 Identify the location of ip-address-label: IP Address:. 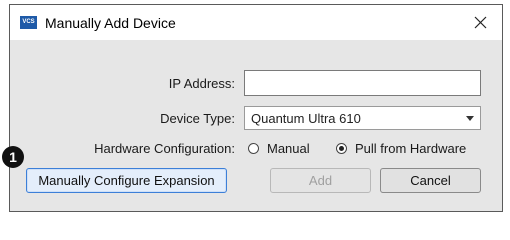
(201, 83).